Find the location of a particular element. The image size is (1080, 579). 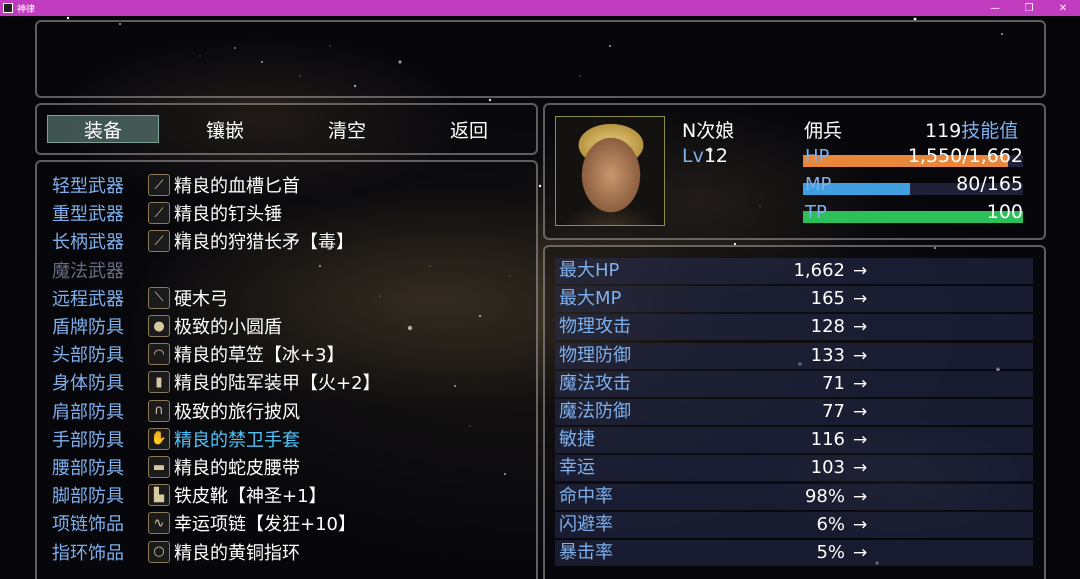

parameter-value: 133 is located at coordinates (827, 355).